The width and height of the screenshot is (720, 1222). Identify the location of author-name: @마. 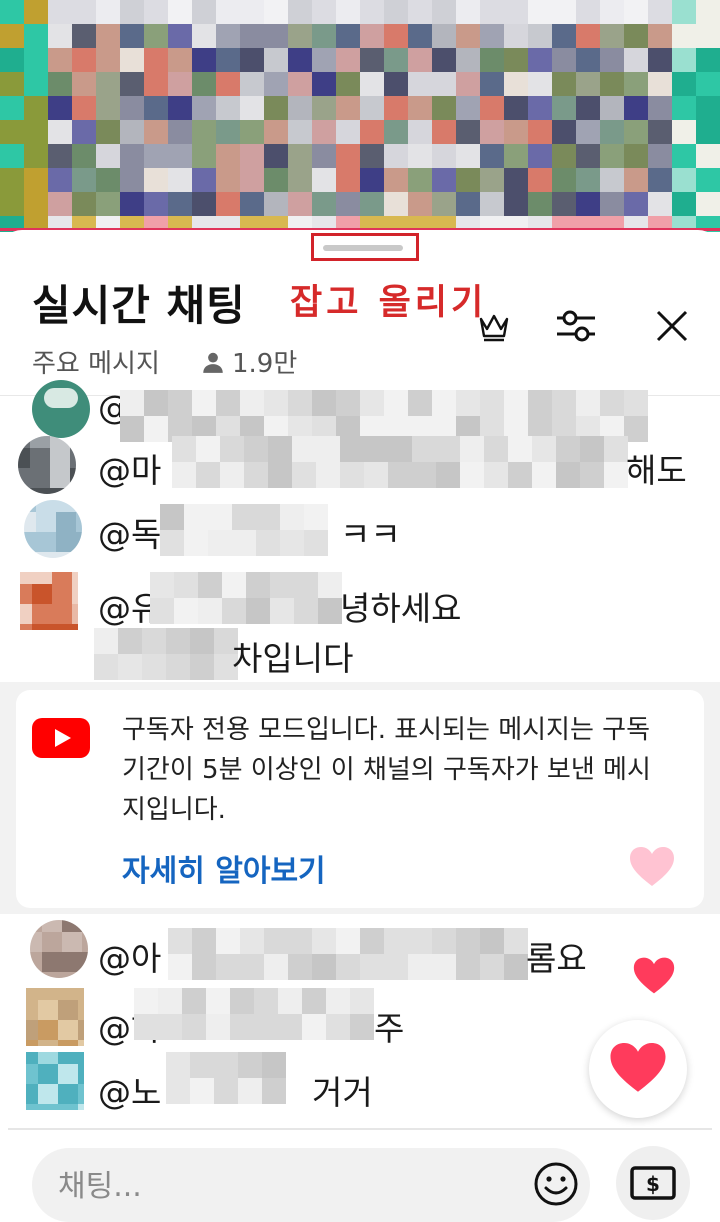
(130, 470).